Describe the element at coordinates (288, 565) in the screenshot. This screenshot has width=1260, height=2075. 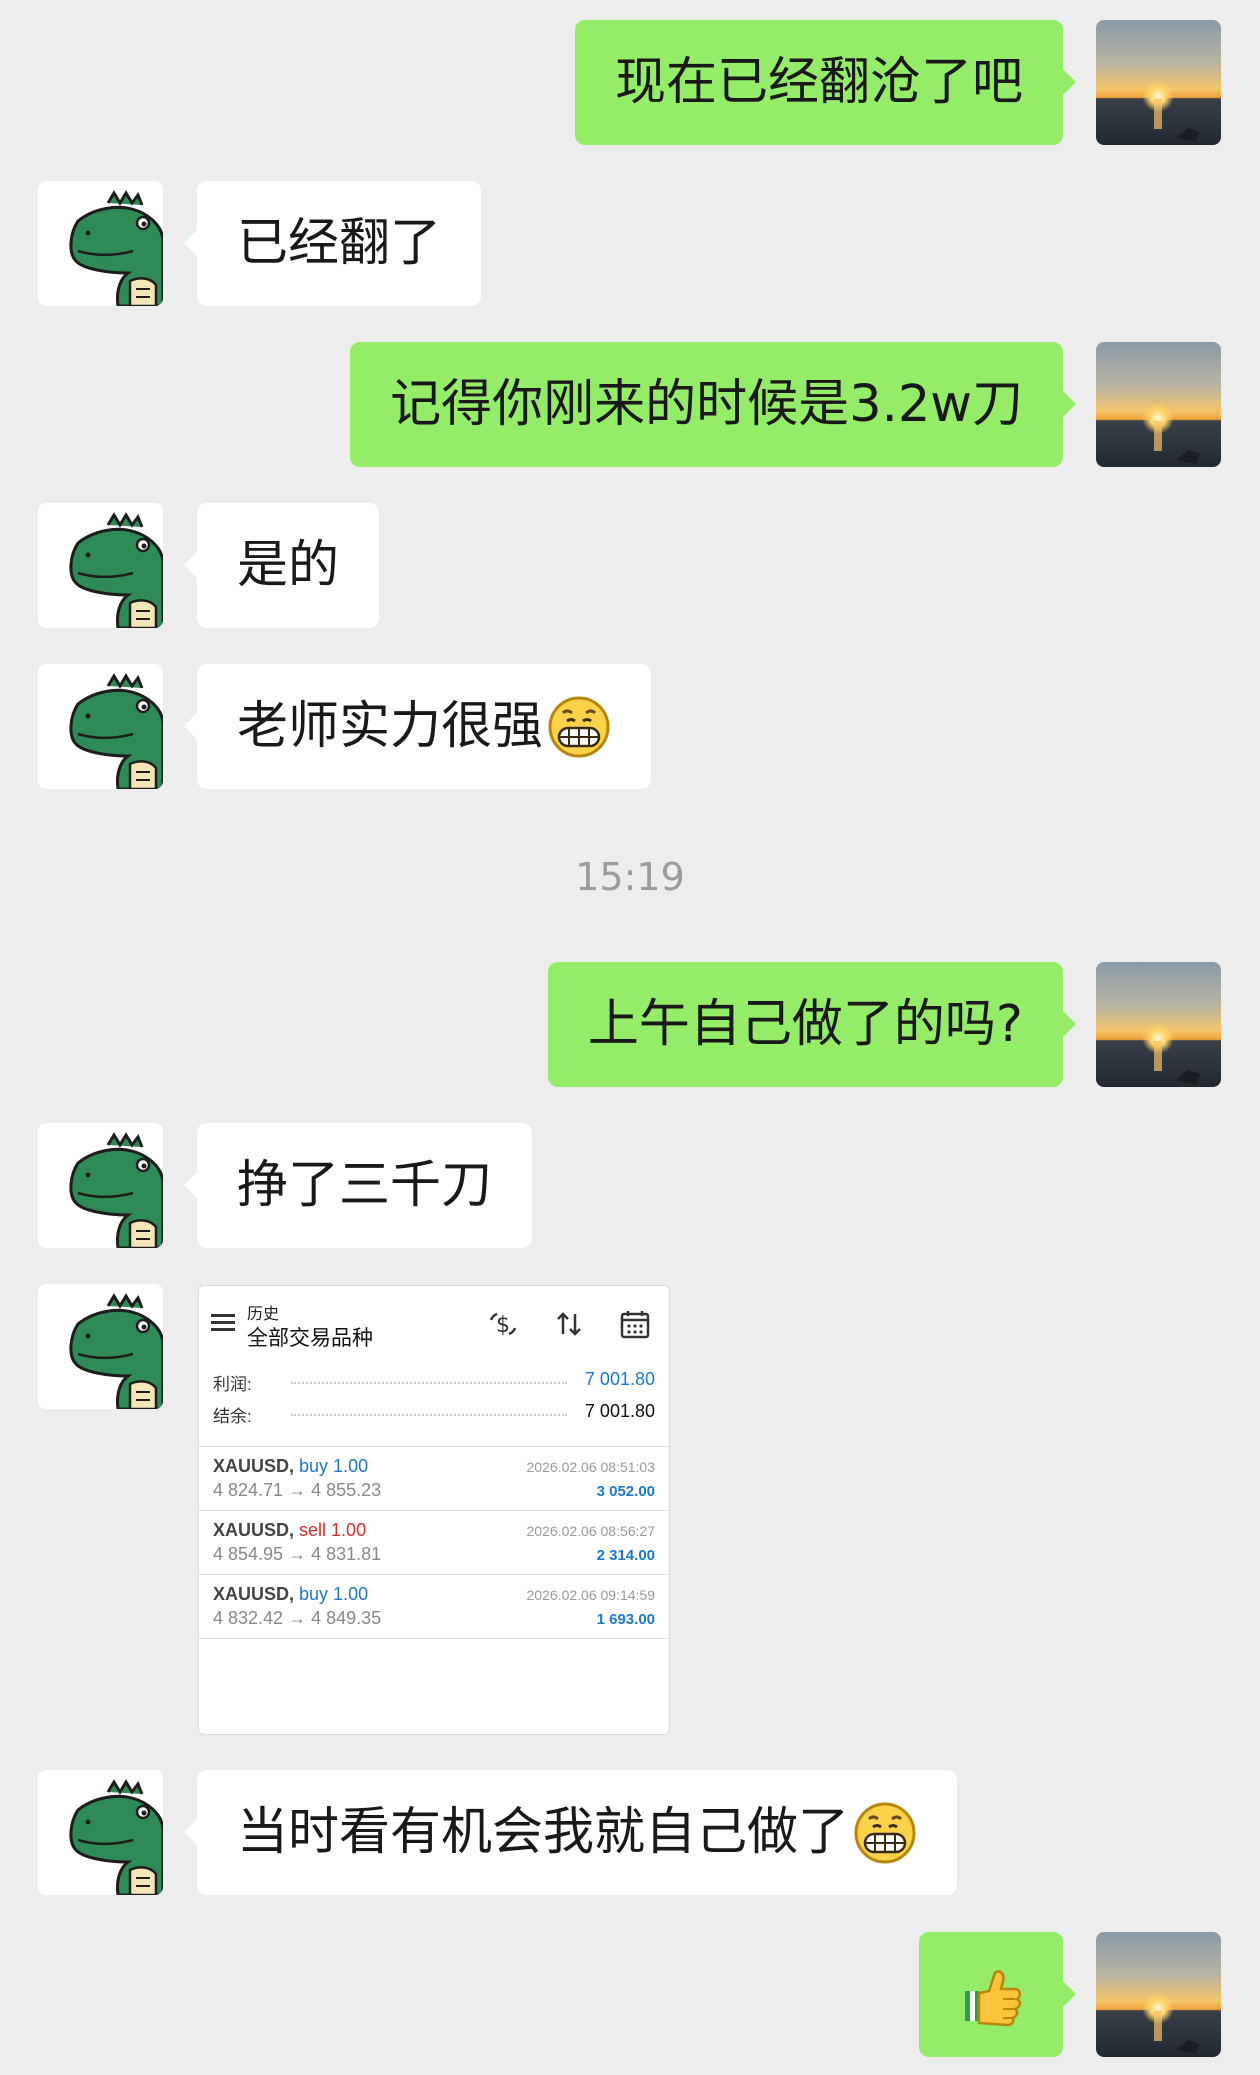
I see `message-text: 是的` at that location.